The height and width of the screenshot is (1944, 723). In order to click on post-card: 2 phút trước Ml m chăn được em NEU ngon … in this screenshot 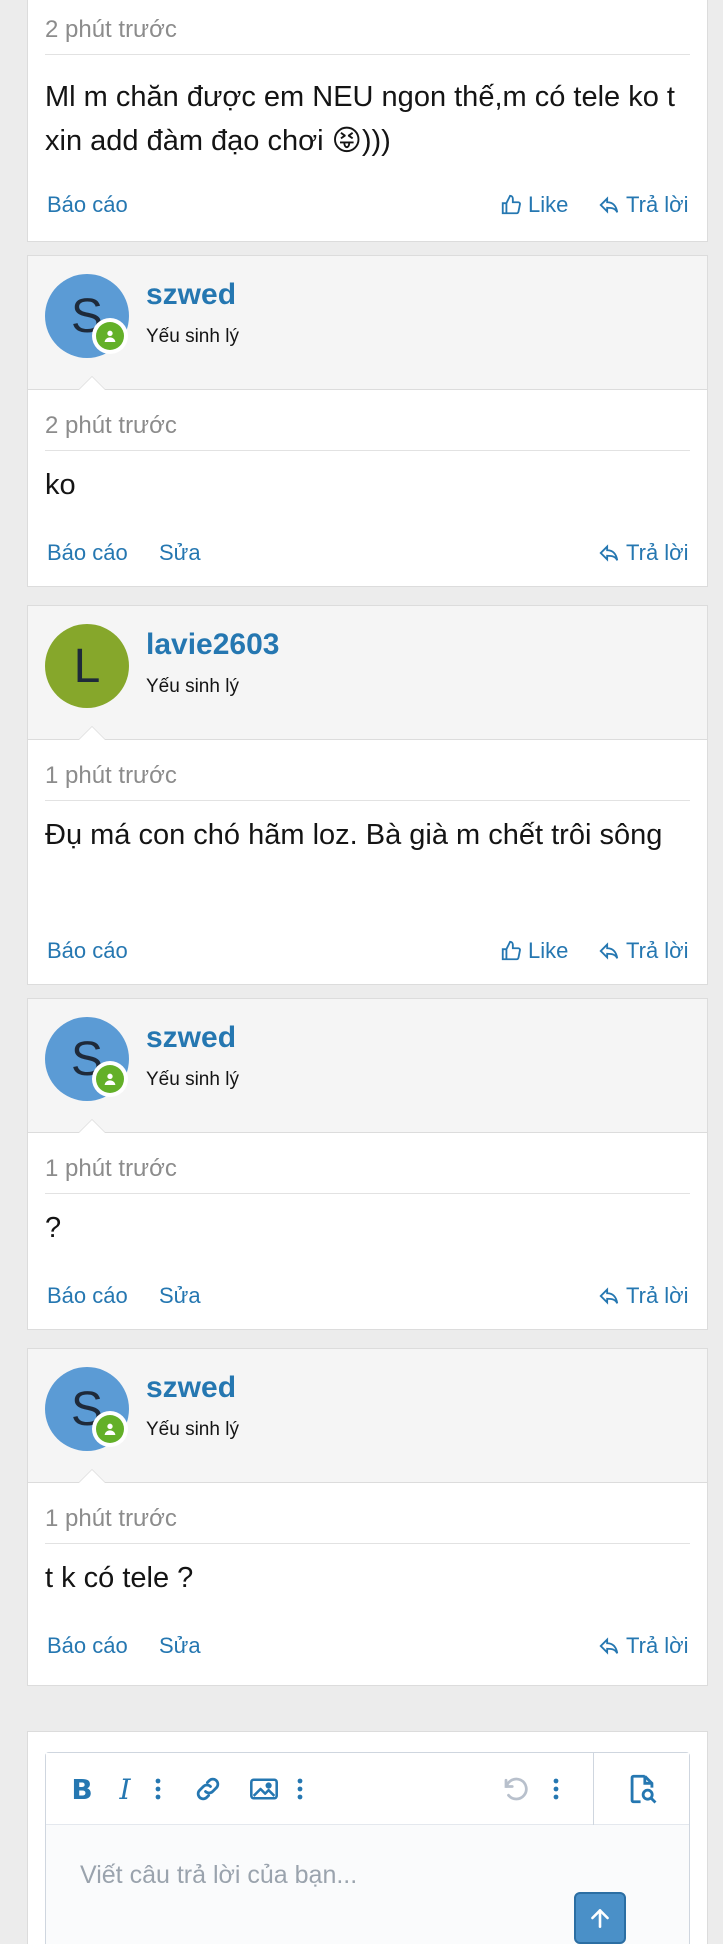, I will do `click(367, 121)`.